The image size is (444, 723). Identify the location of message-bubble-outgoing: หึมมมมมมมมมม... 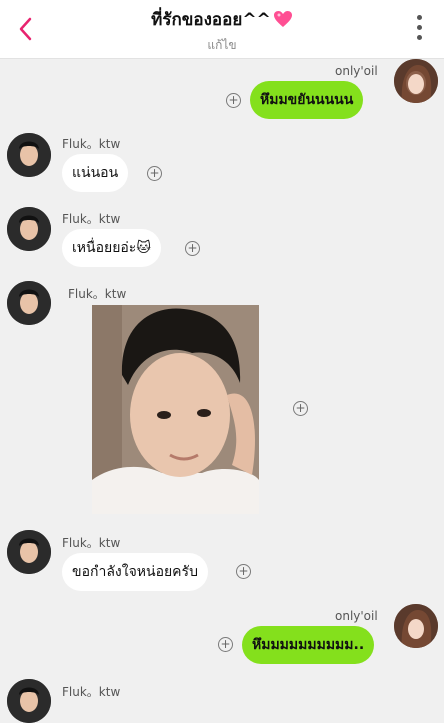
(308, 645).